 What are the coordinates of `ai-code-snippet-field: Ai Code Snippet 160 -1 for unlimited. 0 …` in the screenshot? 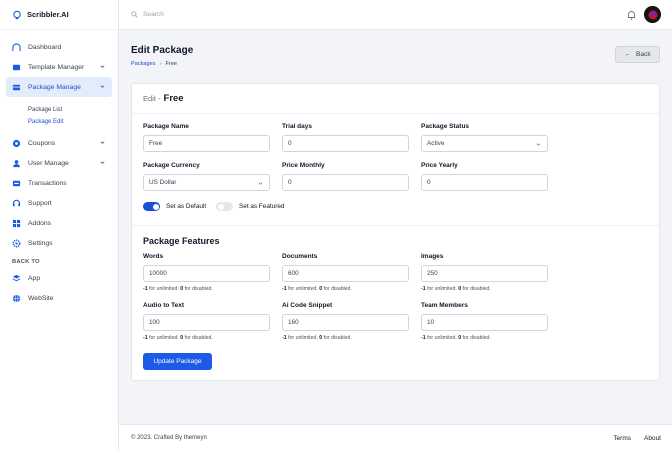 It's located at (345, 321).